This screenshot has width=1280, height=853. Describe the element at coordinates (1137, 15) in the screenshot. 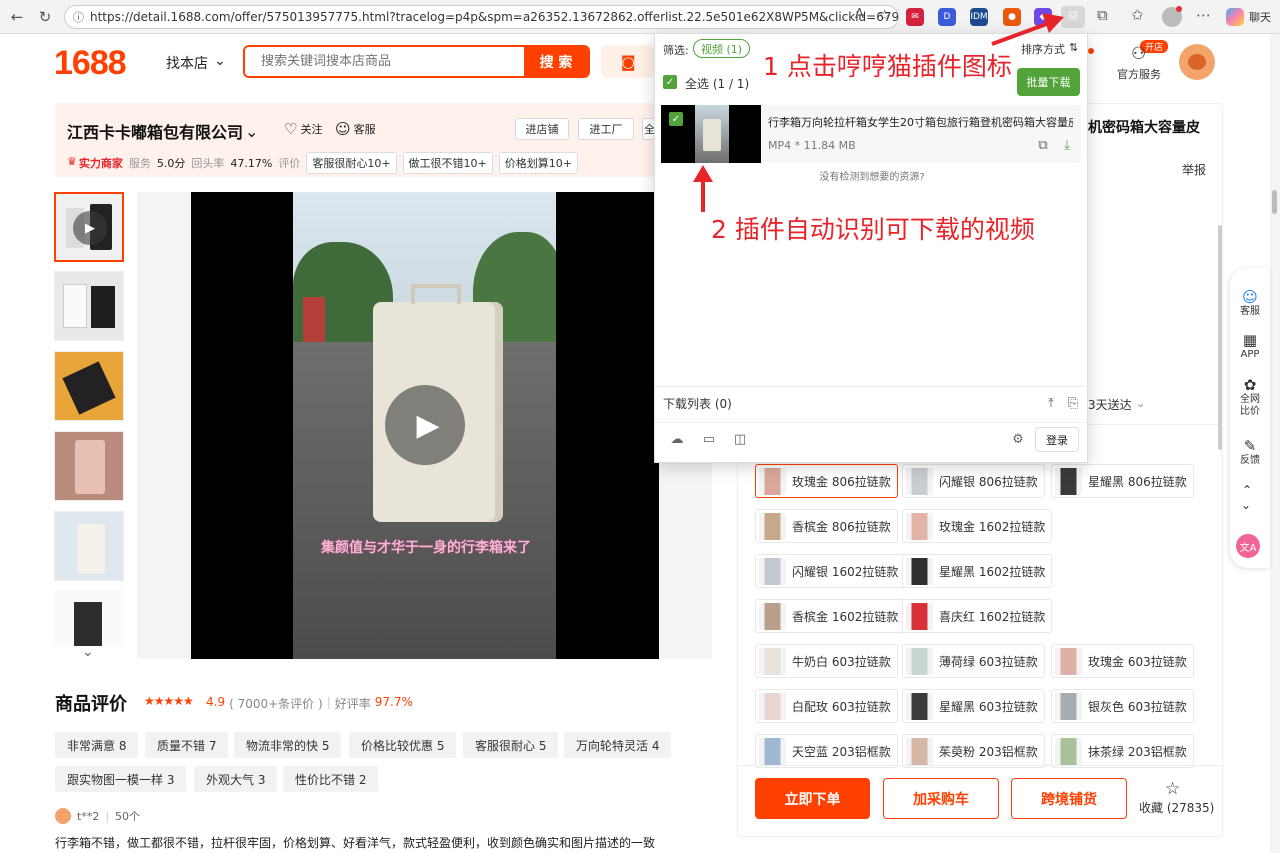

I see `favorites-icon: ✩` at that location.